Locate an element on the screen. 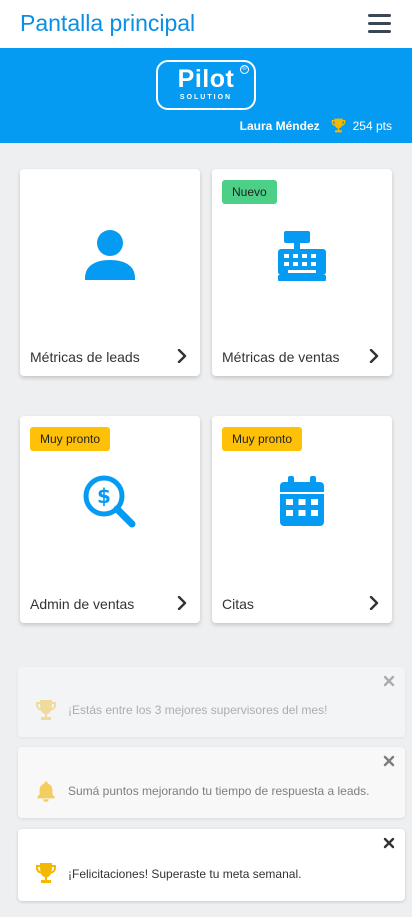 The image size is (412, 917). card-metricas-ventas: Nuevo Métricas de ventas is located at coordinates (302, 272).